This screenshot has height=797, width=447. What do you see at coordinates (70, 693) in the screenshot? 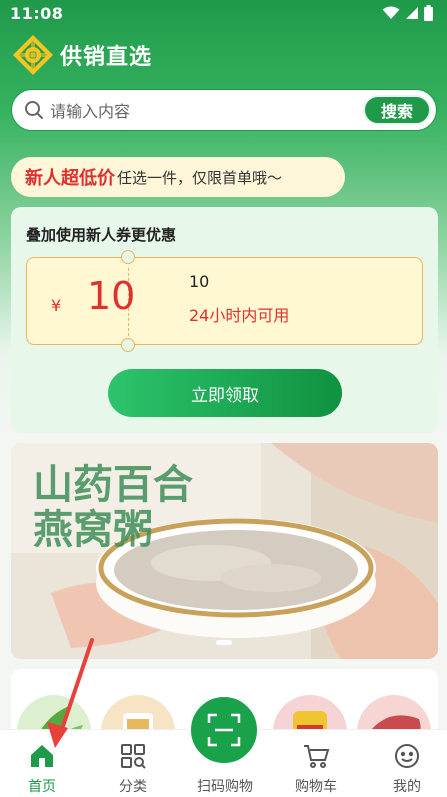
I see `tutorial-arrow` at bounding box center [70, 693].